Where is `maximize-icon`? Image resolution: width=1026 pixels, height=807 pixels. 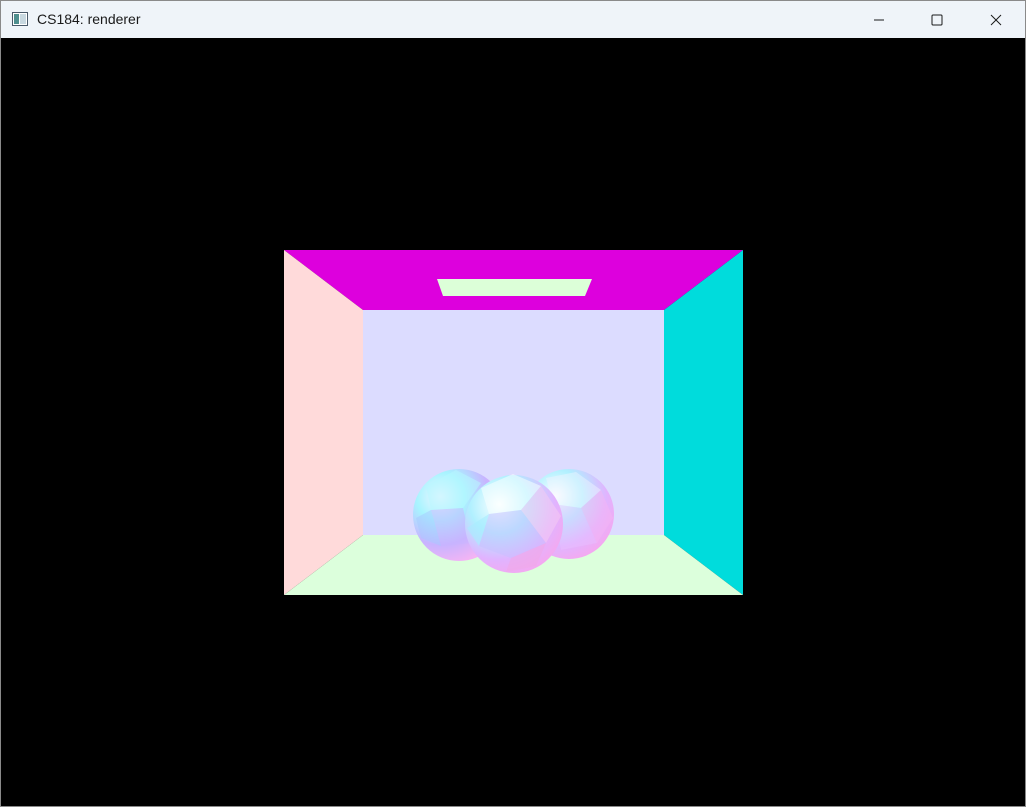 maximize-icon is located at coordinates (937, 19).